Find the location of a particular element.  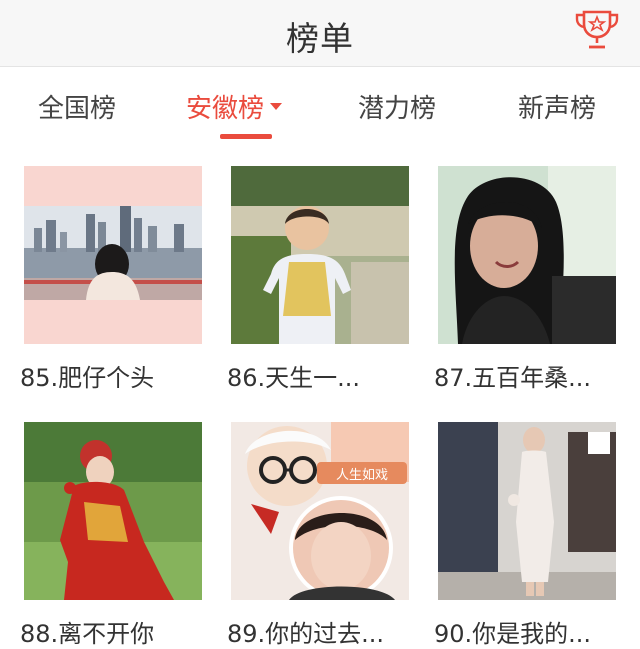

card-title: 88.离不开你 is located at coordinates (87, 634).